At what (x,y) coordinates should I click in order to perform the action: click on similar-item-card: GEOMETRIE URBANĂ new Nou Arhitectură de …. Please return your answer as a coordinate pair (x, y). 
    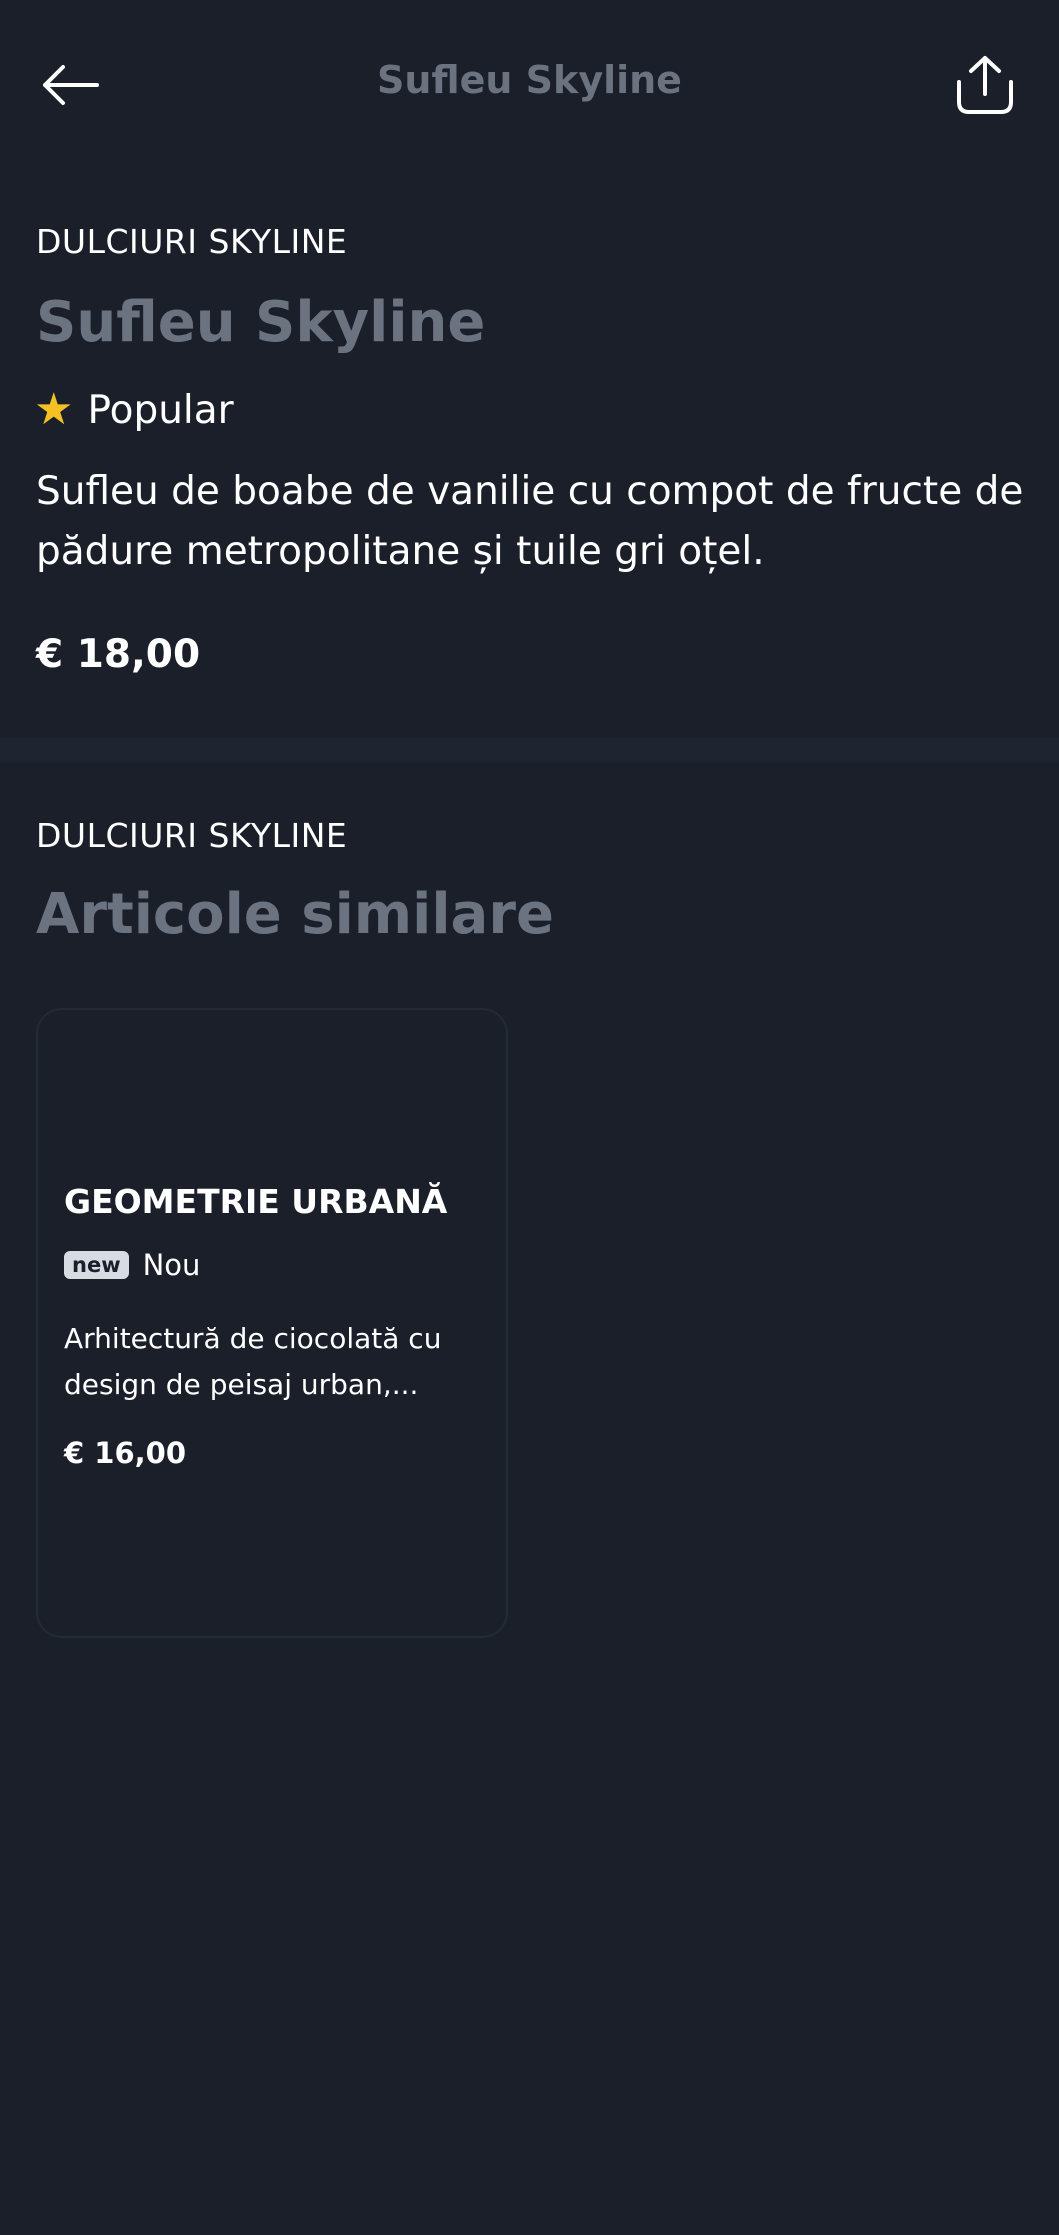
    Looking at the image, I should click on (272, 1323).